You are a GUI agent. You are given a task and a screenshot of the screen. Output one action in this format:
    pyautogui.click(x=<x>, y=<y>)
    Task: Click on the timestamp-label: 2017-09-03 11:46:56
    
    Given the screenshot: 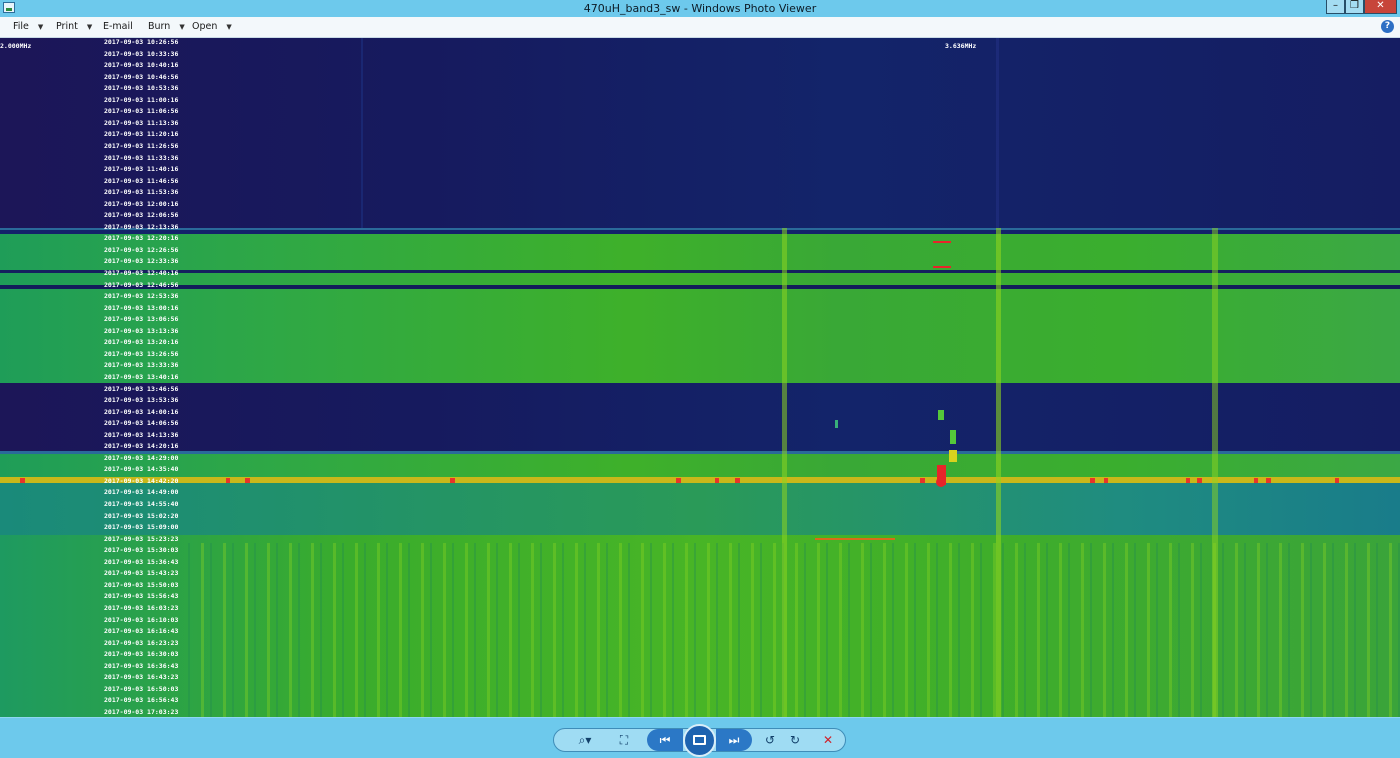 What is the action you would take?
    pyautogui.click(x=141, y=180)
    